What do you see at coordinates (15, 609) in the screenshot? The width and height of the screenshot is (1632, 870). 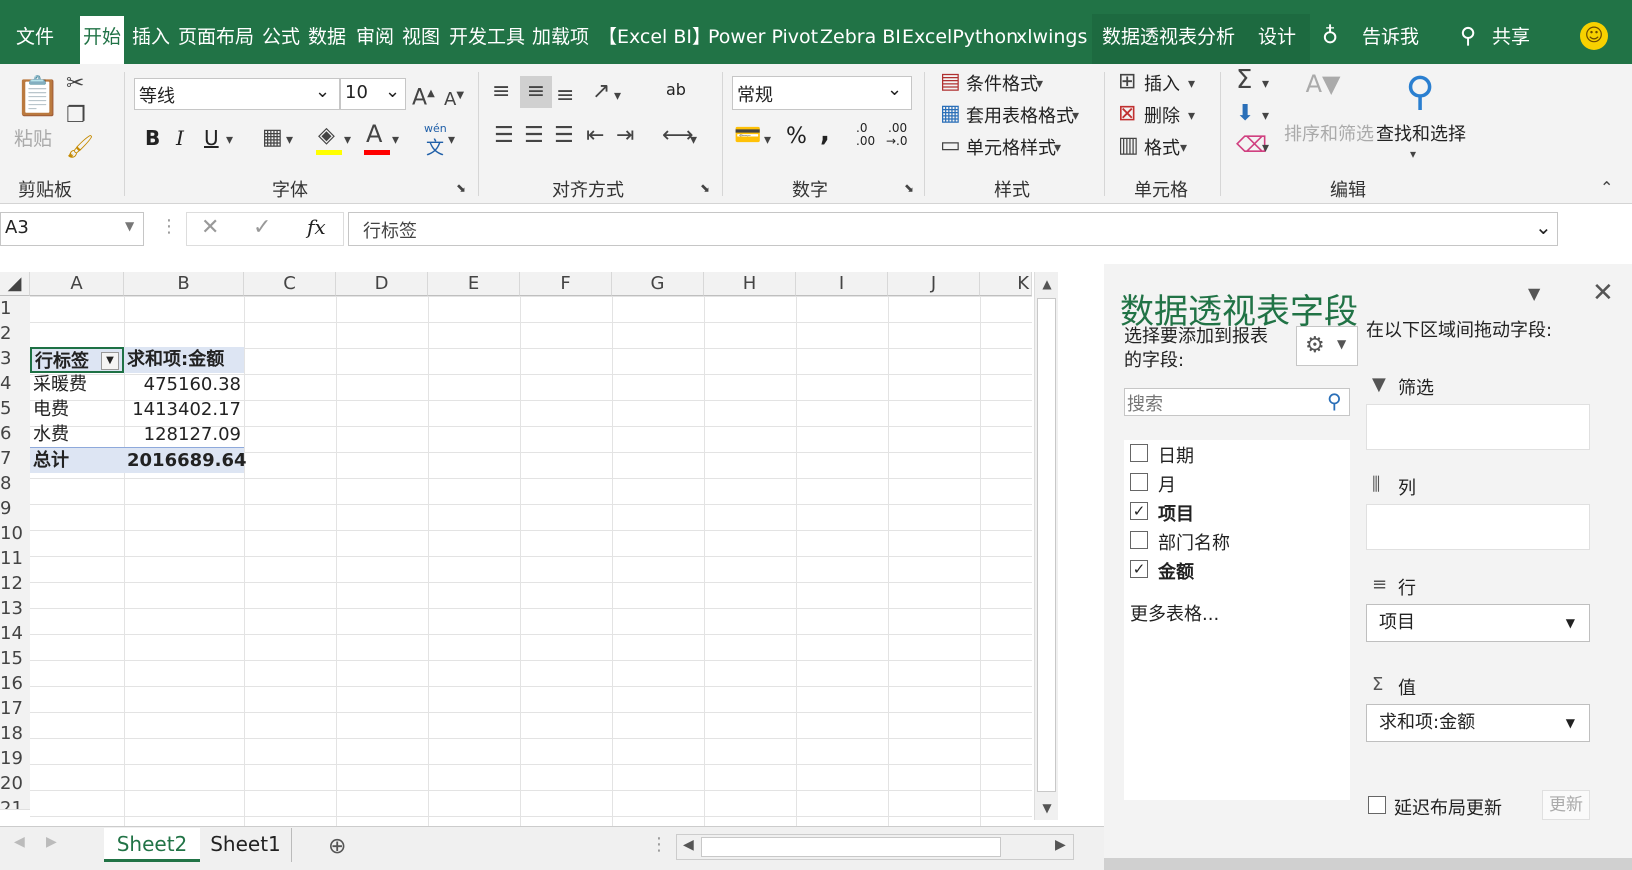 I see `row-header: 13` at bounding box center [15, 609].